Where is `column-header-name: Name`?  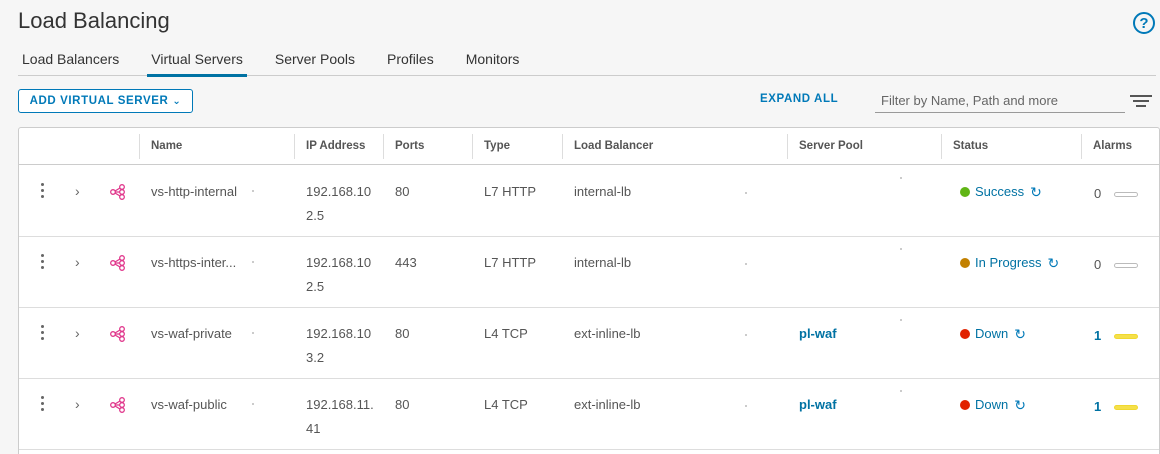
column-header-name: Name is located at coordinates (216, 146).